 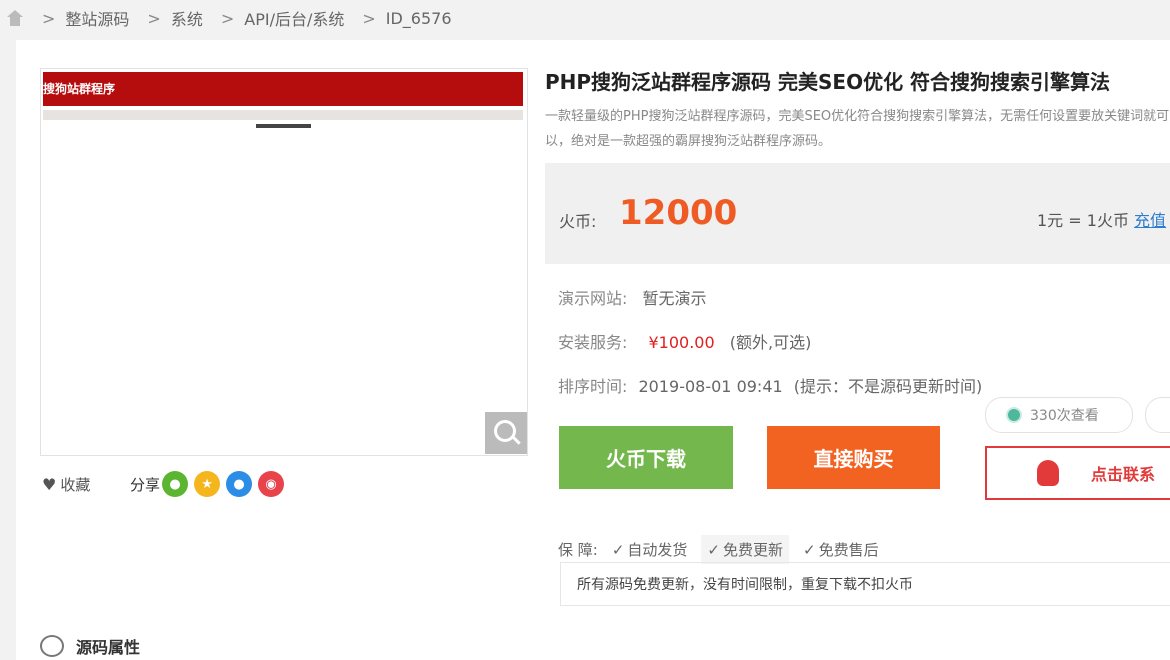 I want to click on preview-divider, so click(x=283, y=115).